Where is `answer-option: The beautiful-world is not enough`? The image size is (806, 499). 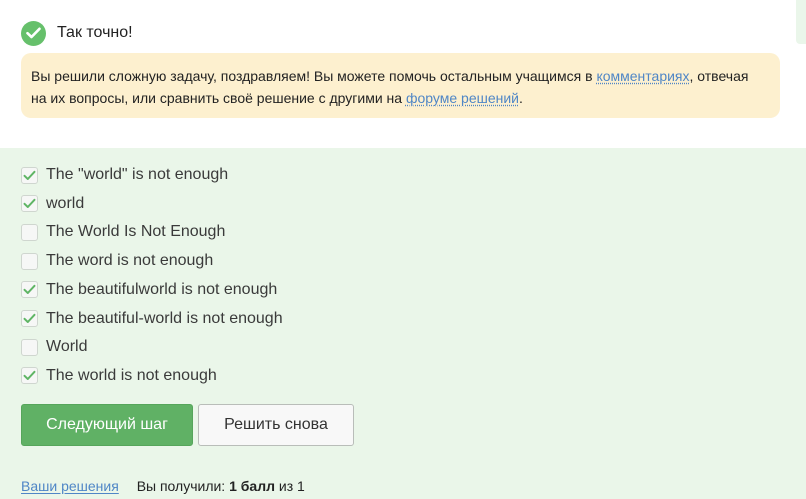
answer-option: The beautiful-world is not enough is located at coordinates (152, 319).